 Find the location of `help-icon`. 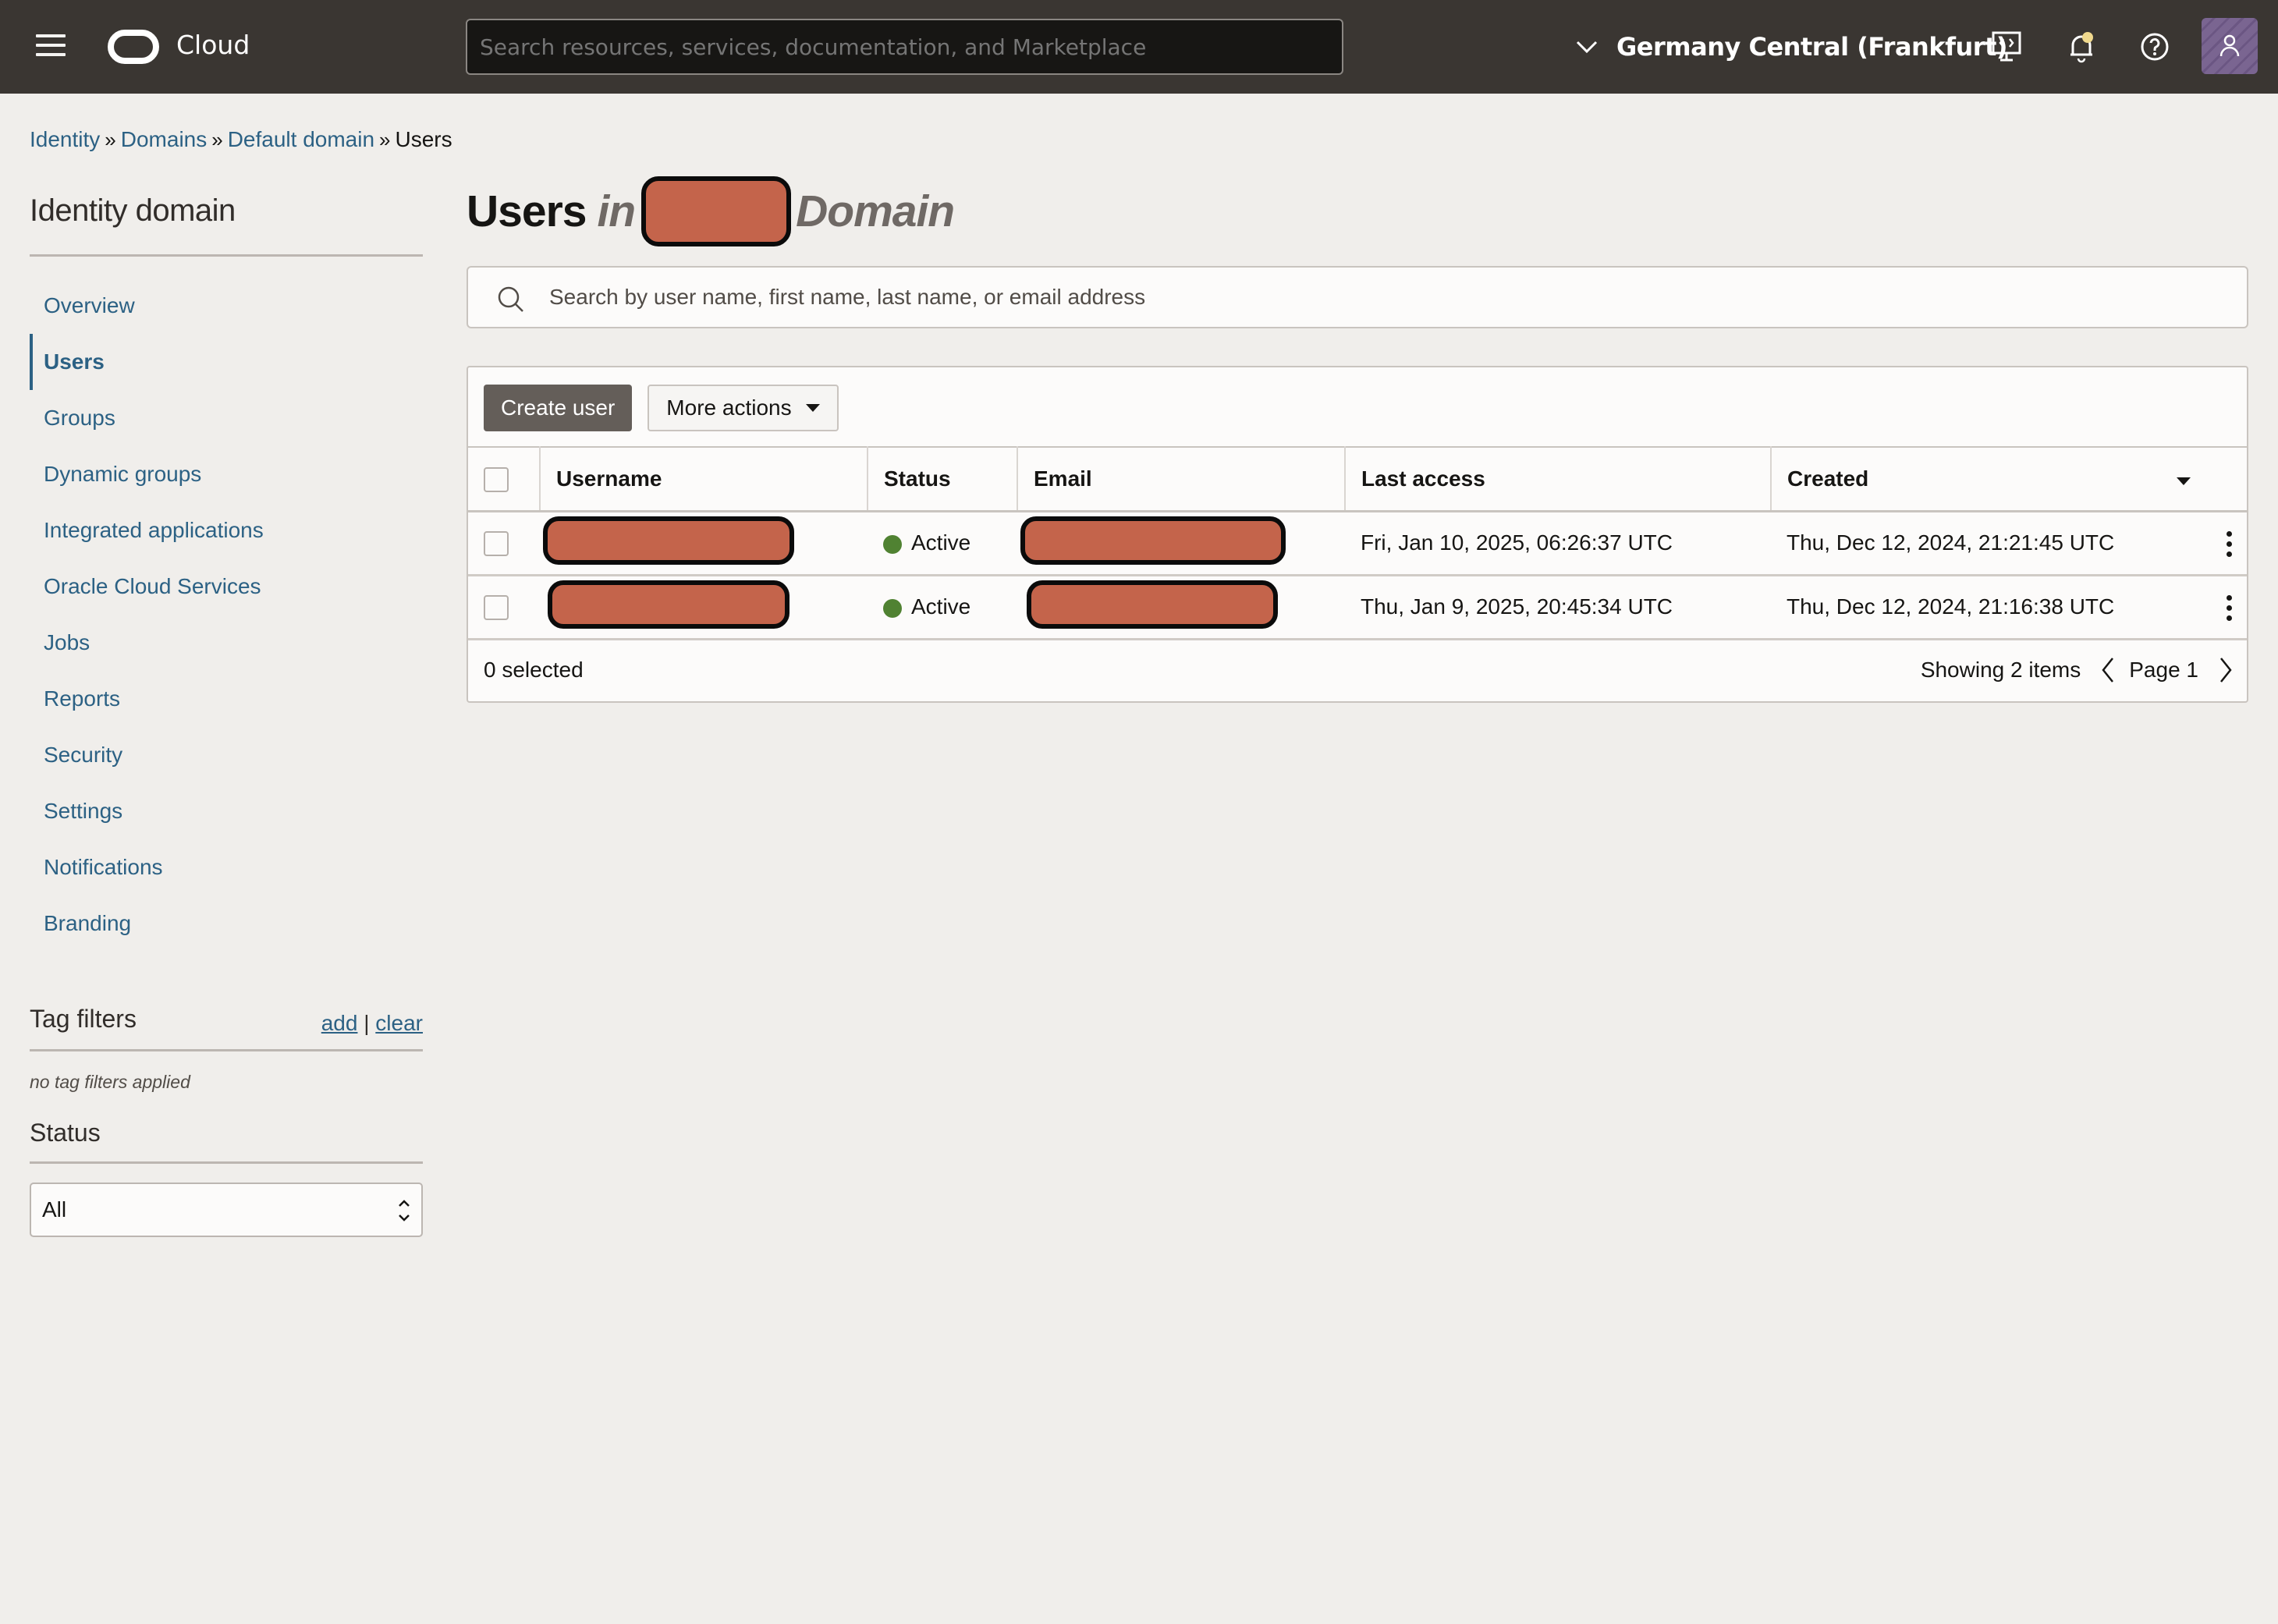

help-icon is located at coordinates (2154, 47).